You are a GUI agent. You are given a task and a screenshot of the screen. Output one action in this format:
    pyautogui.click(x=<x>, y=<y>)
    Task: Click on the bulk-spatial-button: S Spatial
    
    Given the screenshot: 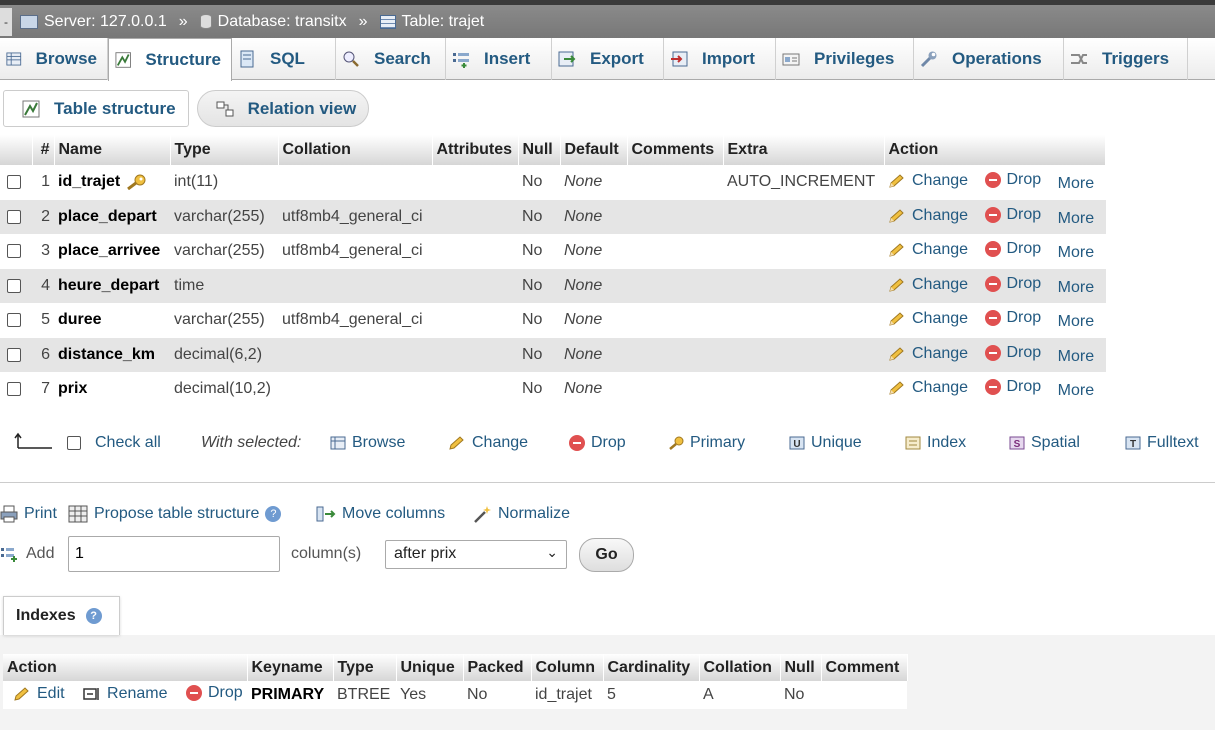 What is the action you would take?
    pyautogui.click(x=1044, y=443)
    